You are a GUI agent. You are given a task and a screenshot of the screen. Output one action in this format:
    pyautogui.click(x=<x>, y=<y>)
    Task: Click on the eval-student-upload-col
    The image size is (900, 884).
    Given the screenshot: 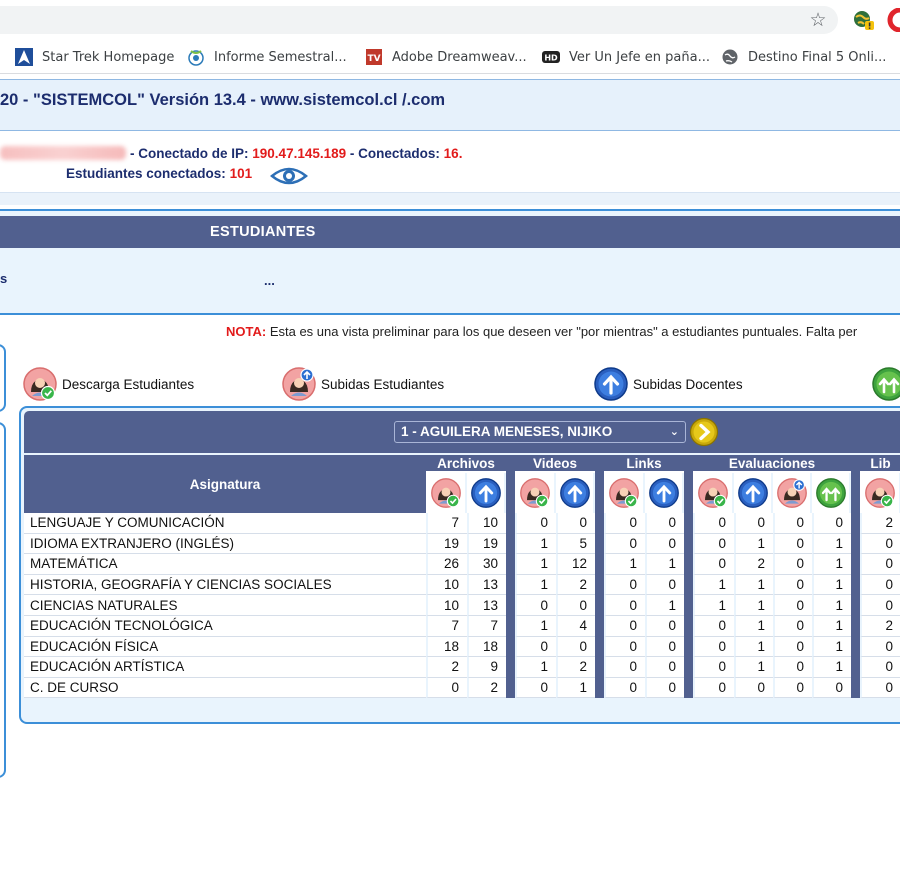 What is the action you would take?
    pyautogui.click(x=792, y=493)
    